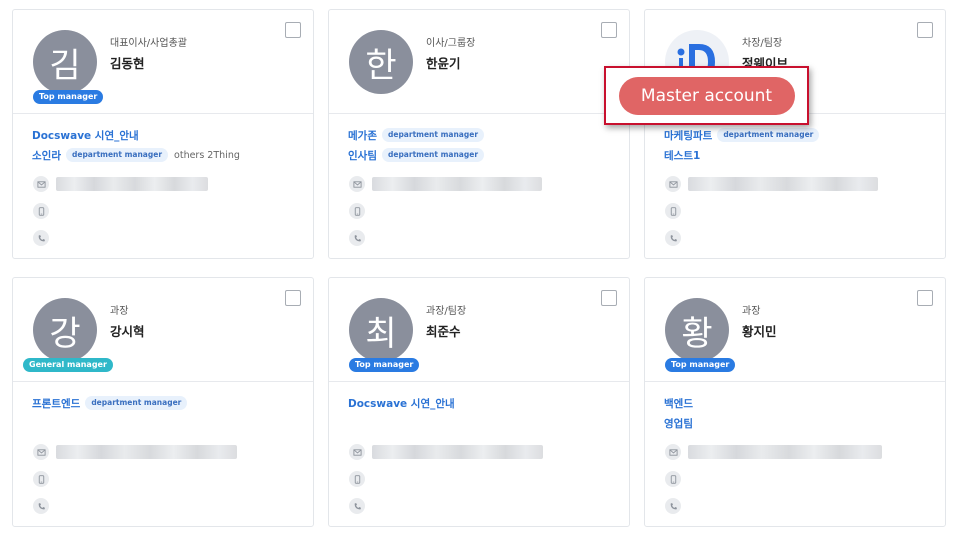 The height and width of the screenshot is (538, 960). What do you see at coordinates (127, 330) in the screenshot?
I see `member-name: 강시혁` at bounding box center [127, 330].